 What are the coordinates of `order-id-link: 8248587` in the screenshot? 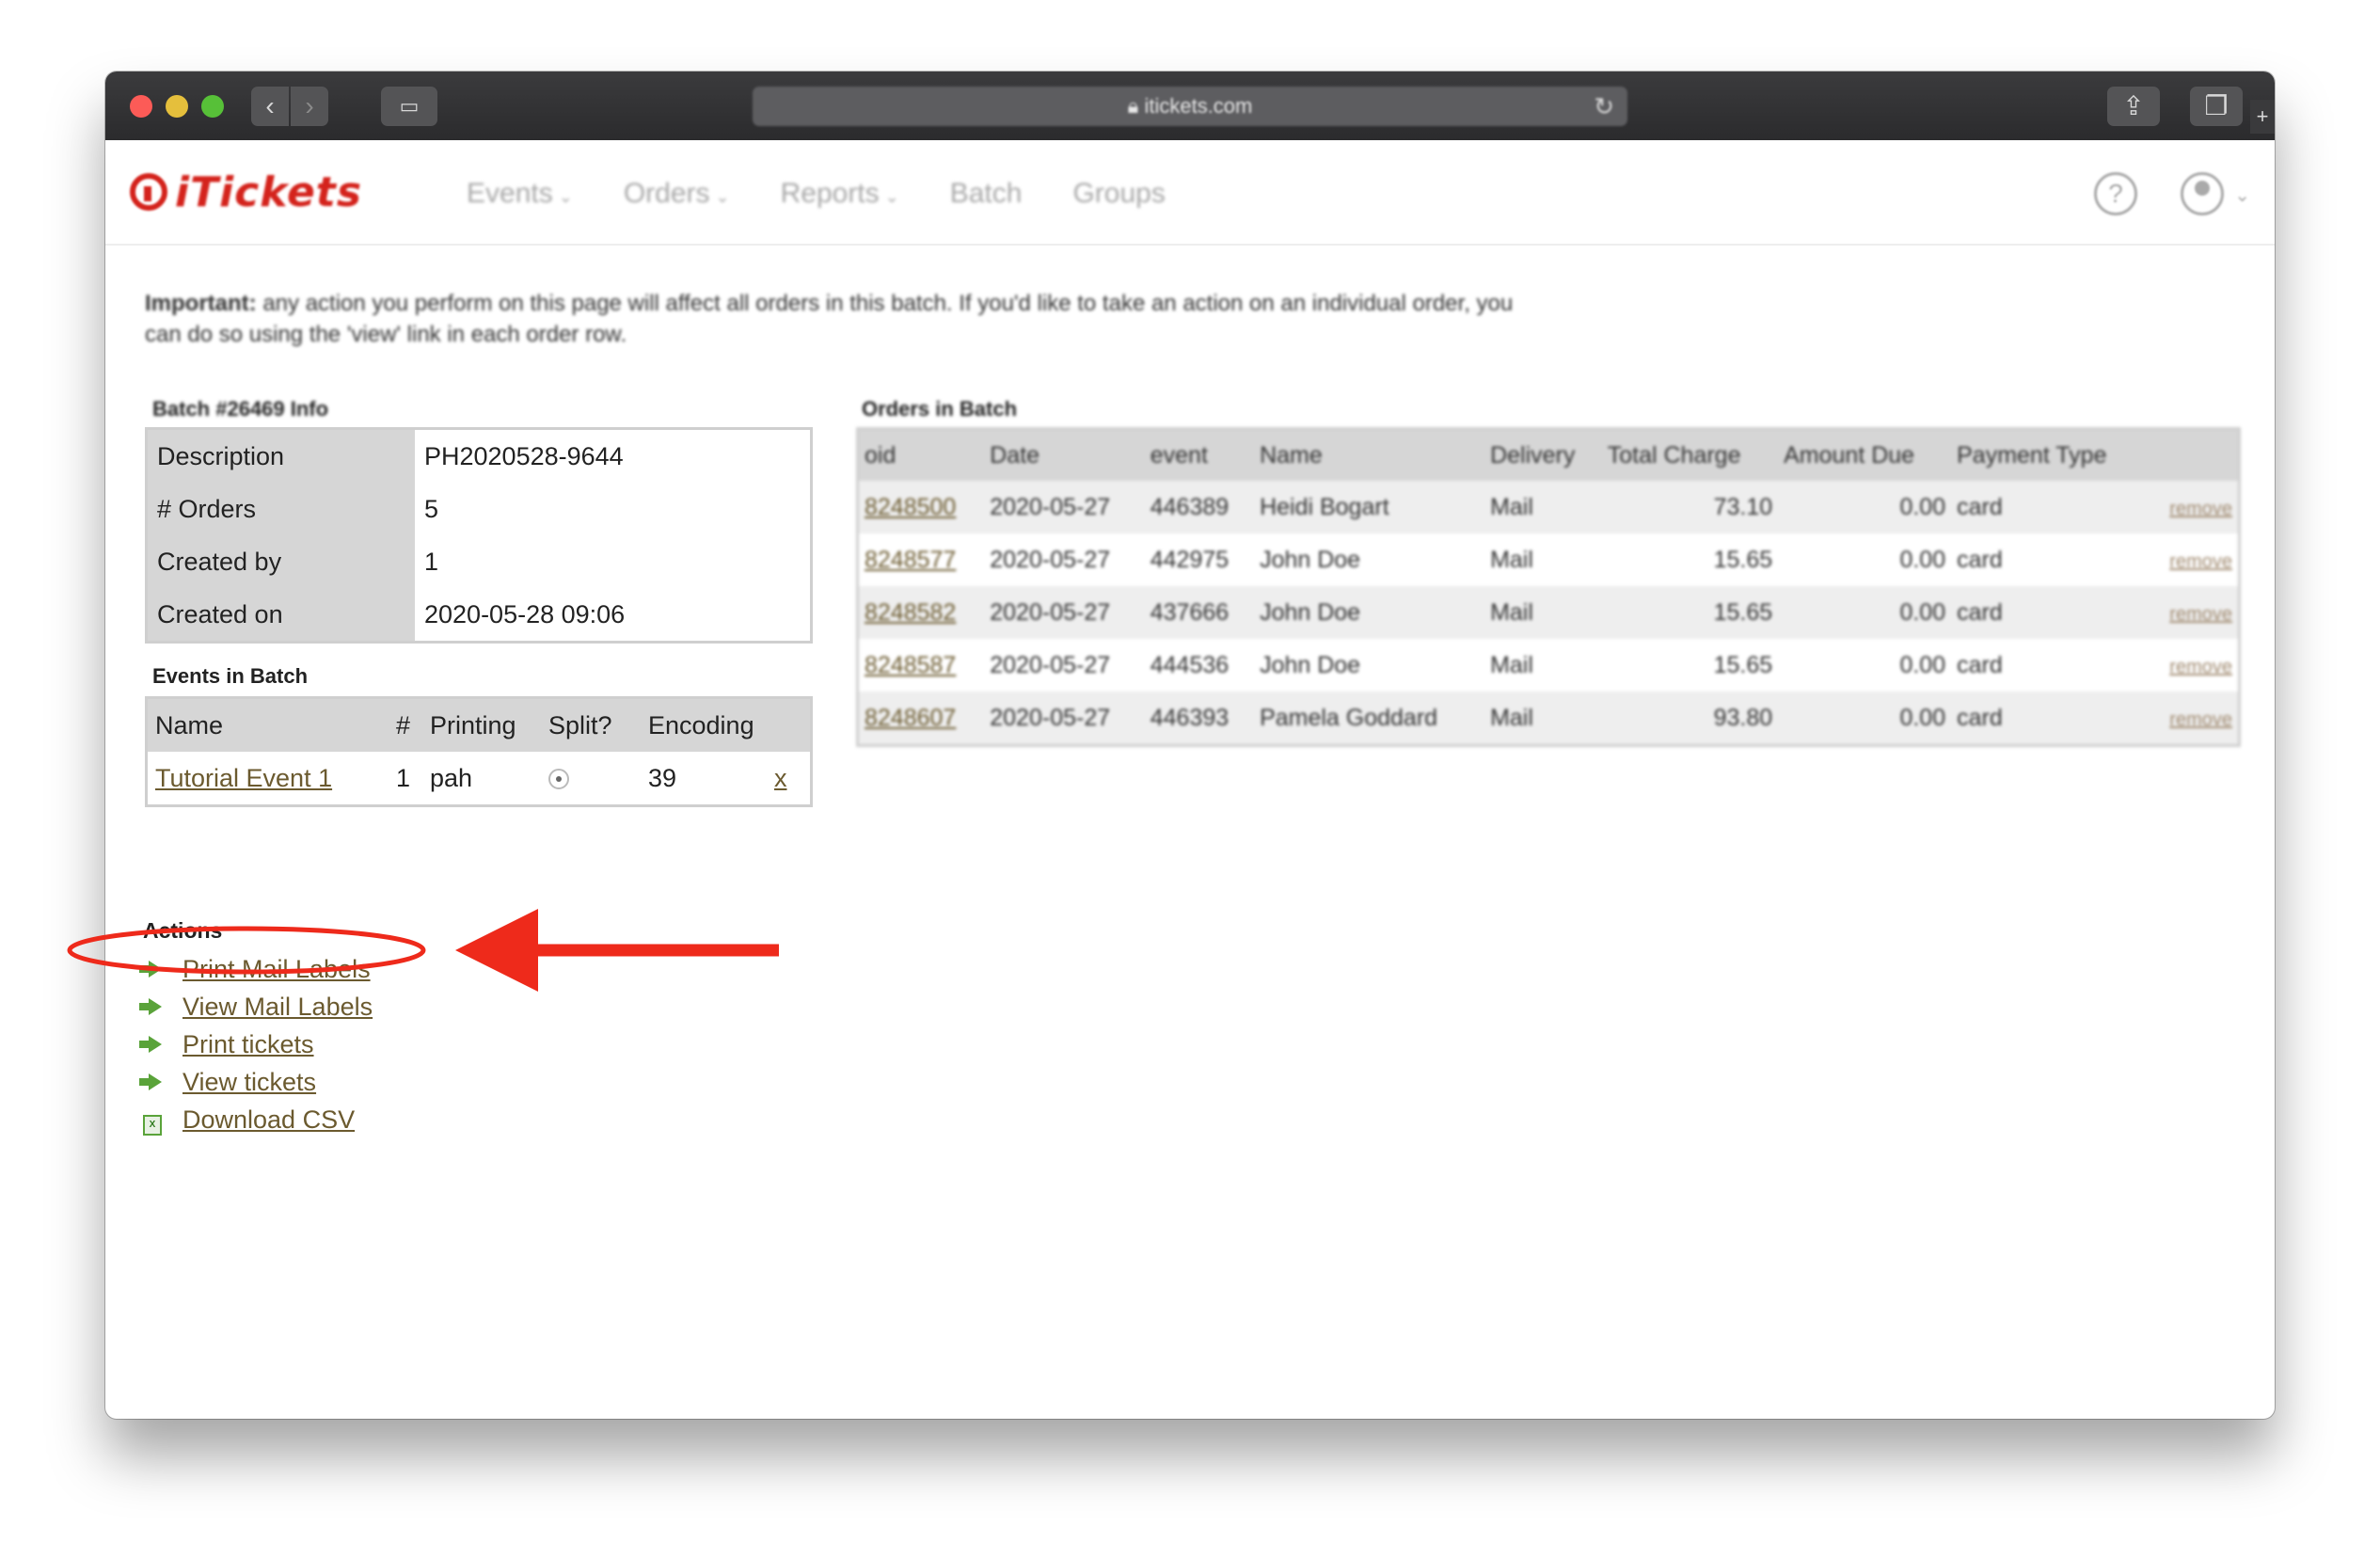 It's located at (910, 665).